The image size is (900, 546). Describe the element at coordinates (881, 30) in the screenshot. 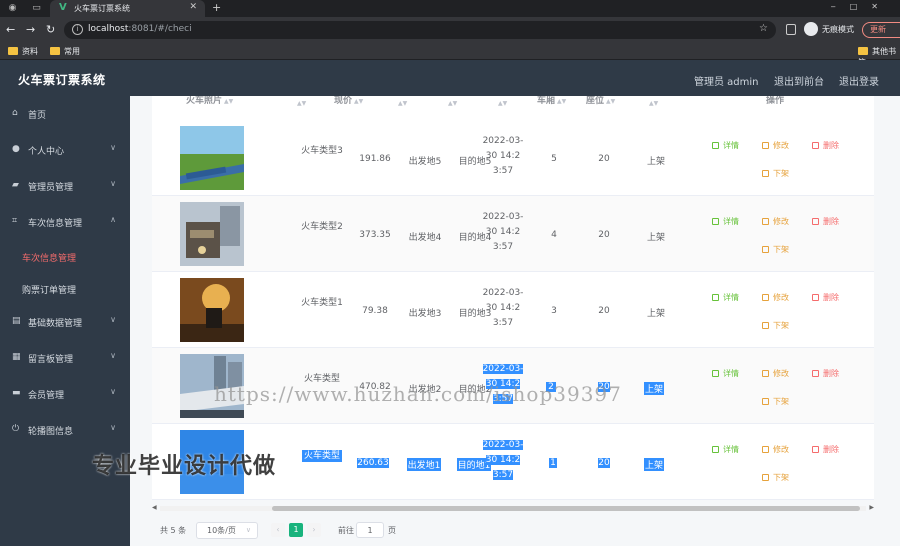

I see `update-button: 更新` at that location.